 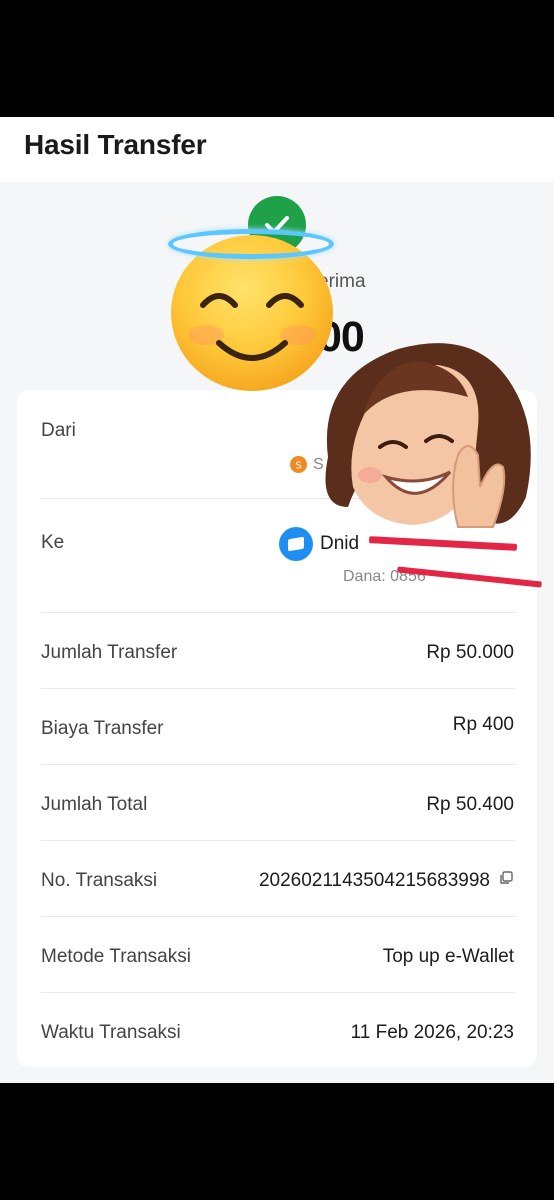 What do you see at coordinates (424, 442) in the screenshot?
I see `memoji-sticker` at bounding box center [424, 442].